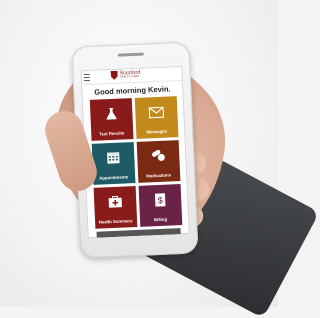 Image resolution: width=320 pixels, height=318 pixels. Describe the element at coordinates (157, 131) in the screenshot. I see `tile-label: Messages` at that location.